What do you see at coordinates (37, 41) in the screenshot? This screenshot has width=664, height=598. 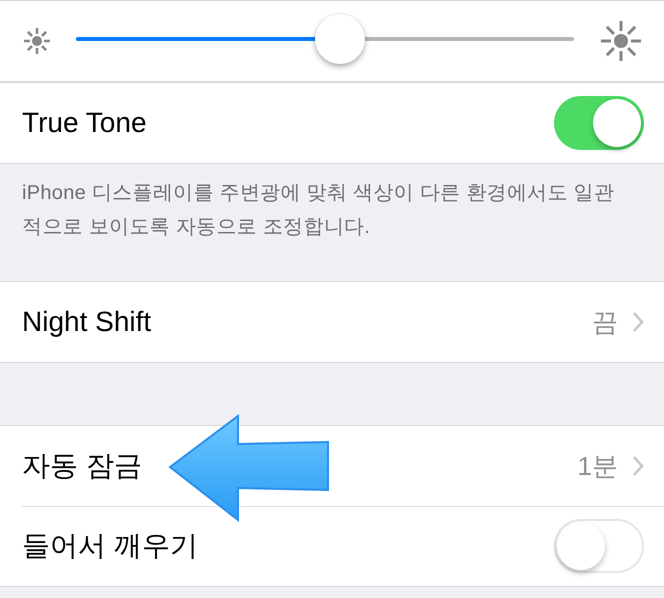 I see `dim-sun-icon` at bounding box center [37, 41].